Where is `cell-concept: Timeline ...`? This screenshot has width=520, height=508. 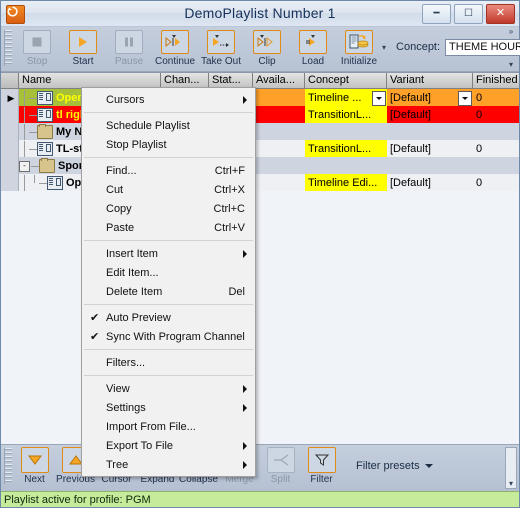
cell-concept: Timeline ... is located at coordinates (346, 97).